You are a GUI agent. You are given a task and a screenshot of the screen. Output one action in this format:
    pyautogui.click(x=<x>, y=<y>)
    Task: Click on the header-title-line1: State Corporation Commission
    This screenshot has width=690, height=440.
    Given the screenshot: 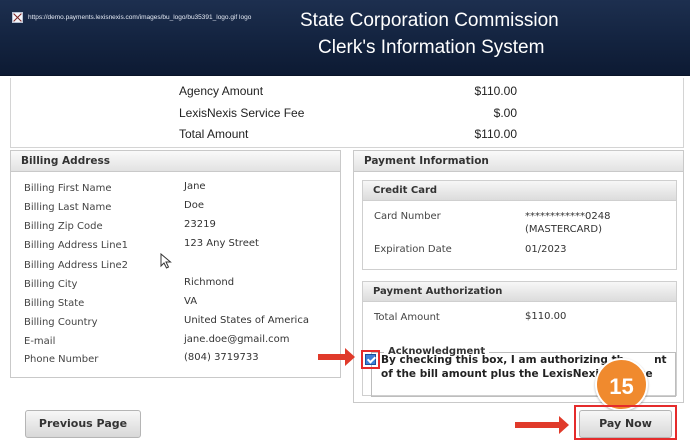 What is the action you would take?
    pyautogui.click(x=429, y=20)
    